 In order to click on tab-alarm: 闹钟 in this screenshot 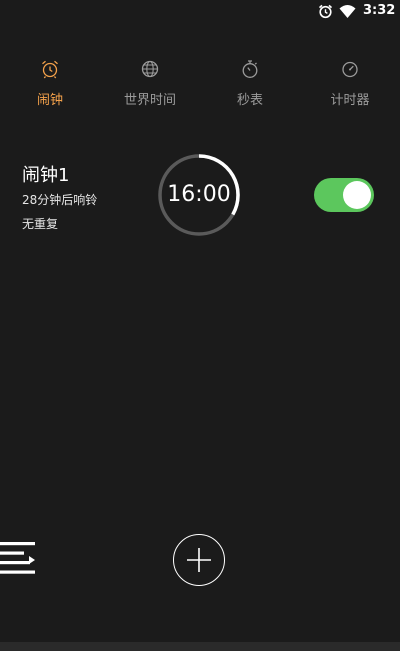, I will do `click(50, 82)`.